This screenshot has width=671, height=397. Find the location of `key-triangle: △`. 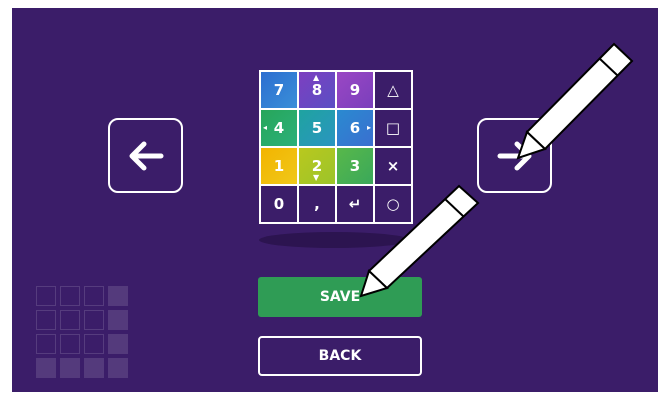

key-triangle: △ is located at coordinates (393, 90).